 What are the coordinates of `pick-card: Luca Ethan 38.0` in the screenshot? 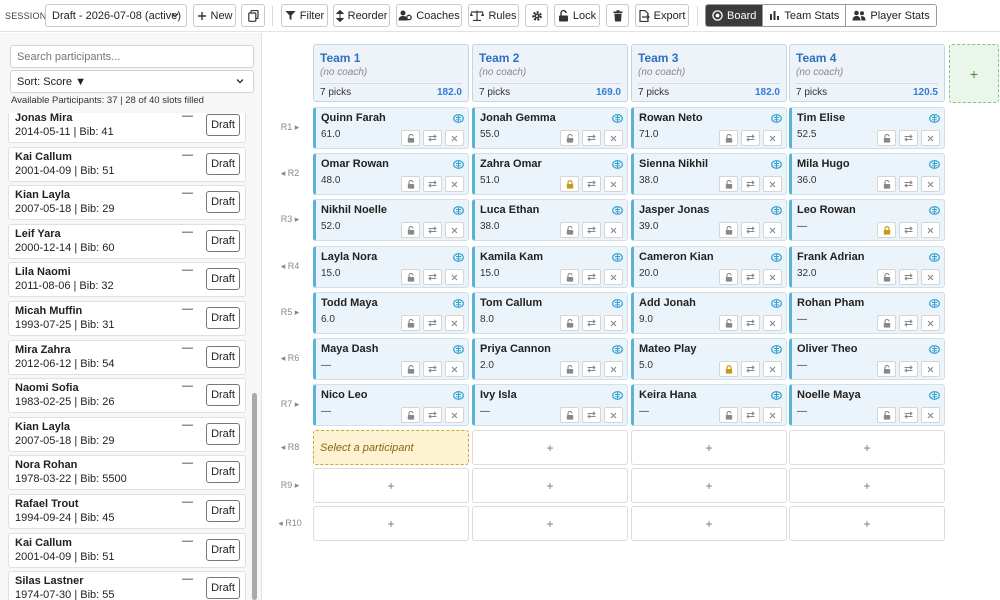 It's located at (550, 220).